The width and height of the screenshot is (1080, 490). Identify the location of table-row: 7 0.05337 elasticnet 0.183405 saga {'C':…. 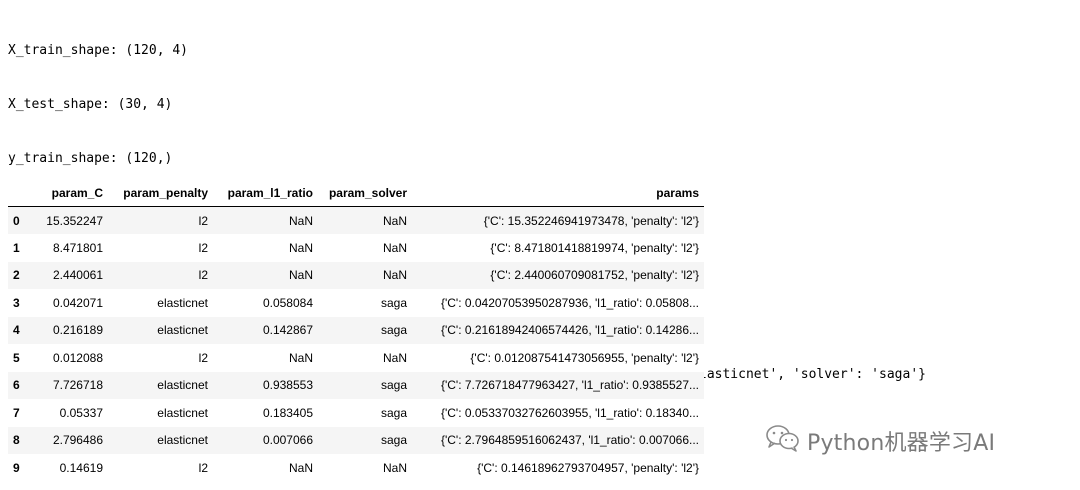
(356, 413).